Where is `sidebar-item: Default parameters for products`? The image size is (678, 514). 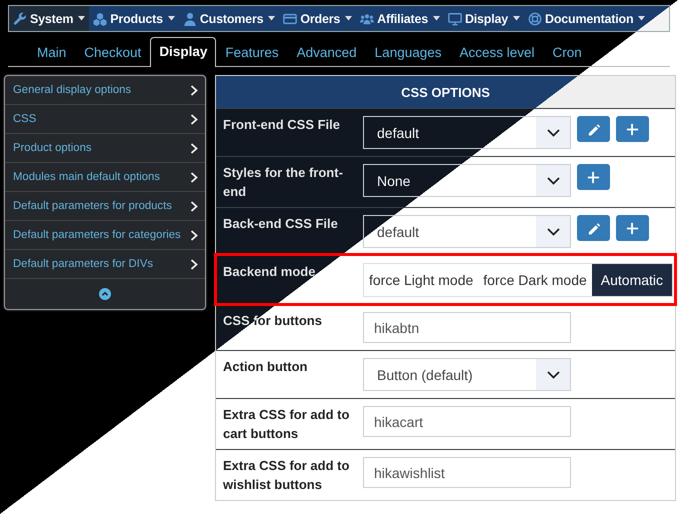
sidebar-item: Default parameters for products is located at coordinates (105, 206).